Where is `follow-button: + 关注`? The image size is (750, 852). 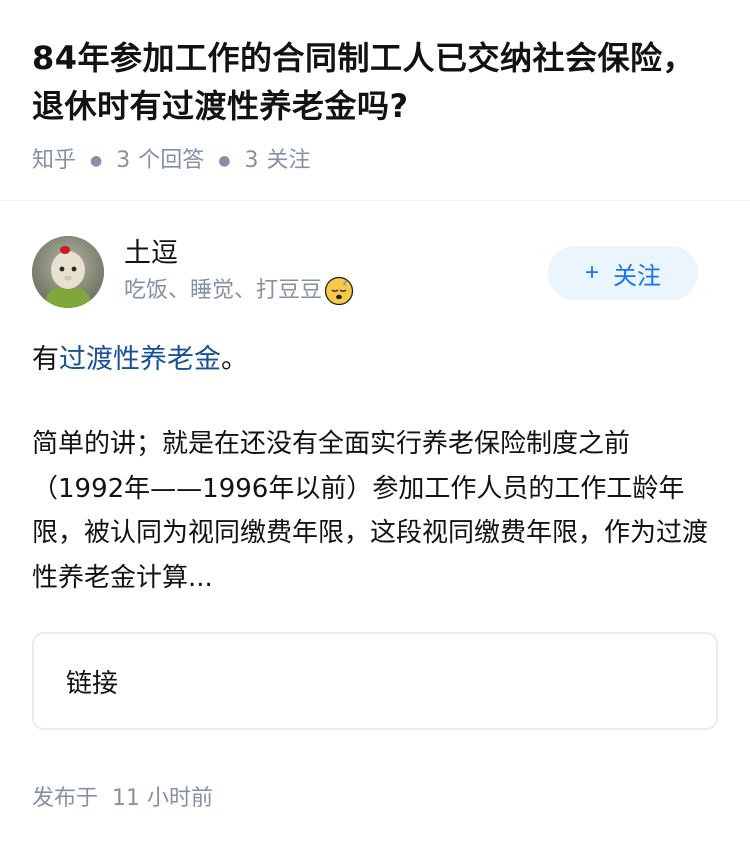
follow-button: + 关注 is located at coordinates (623, 273).